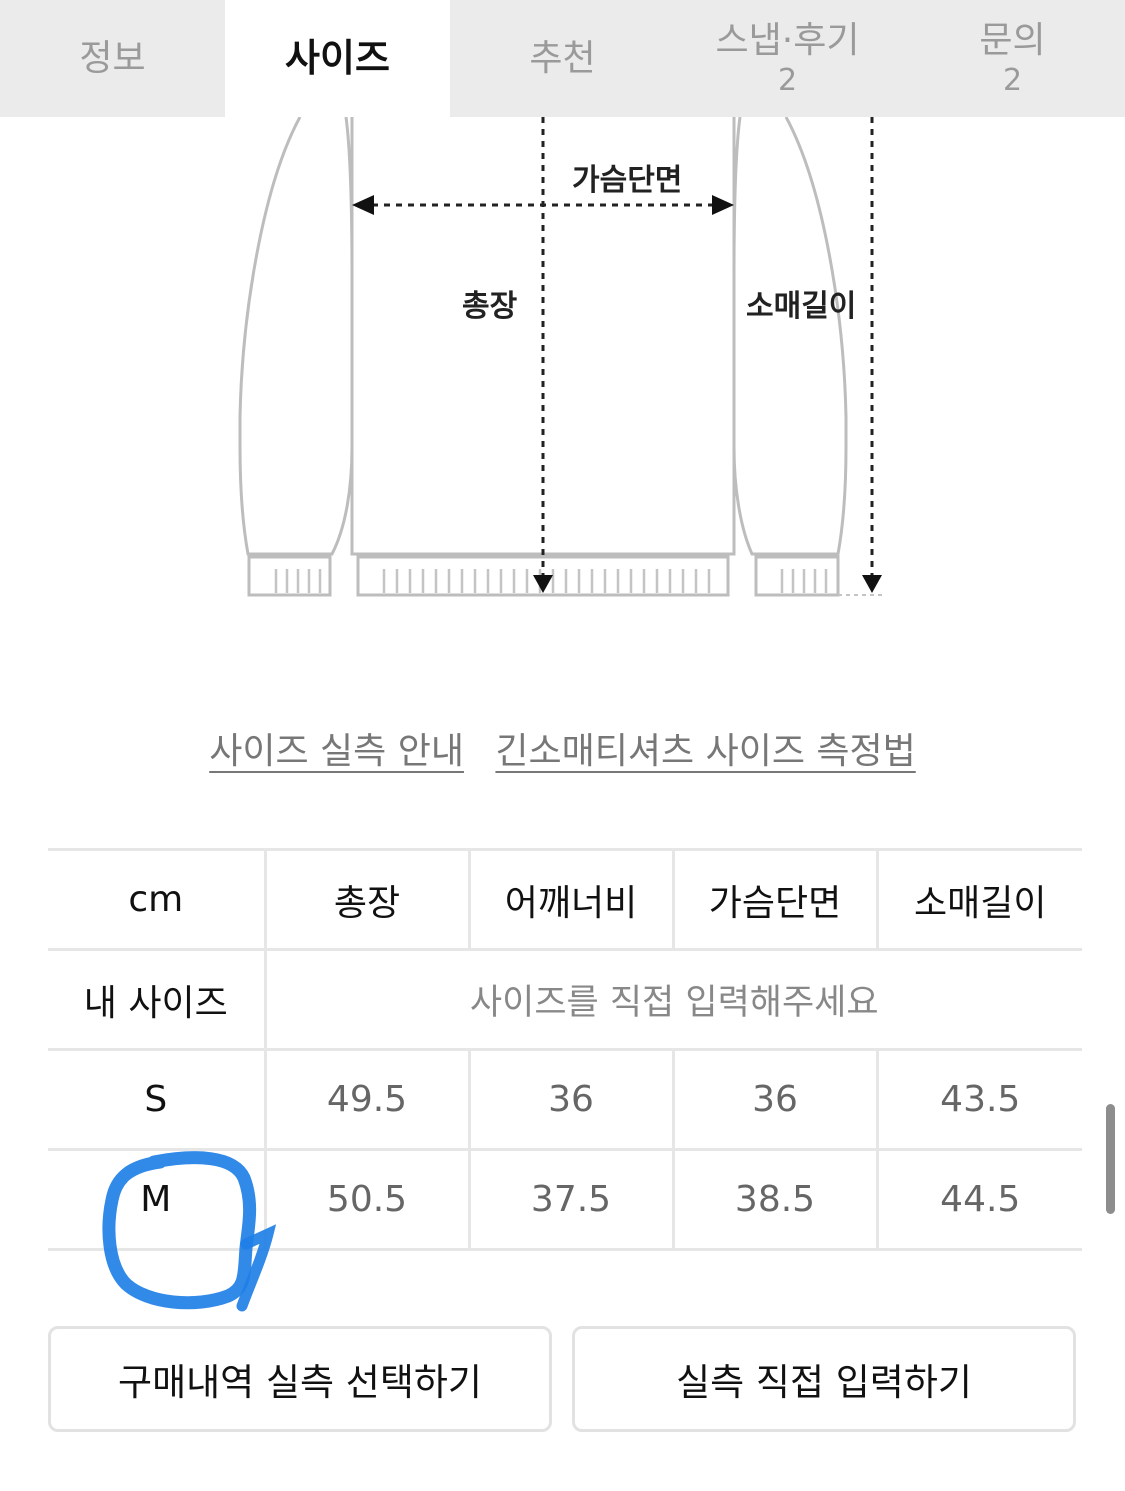  I want to click on tab-bar: 정보 사이즈 추천 스냅·후기 2 문의 2, so click(562, 58).